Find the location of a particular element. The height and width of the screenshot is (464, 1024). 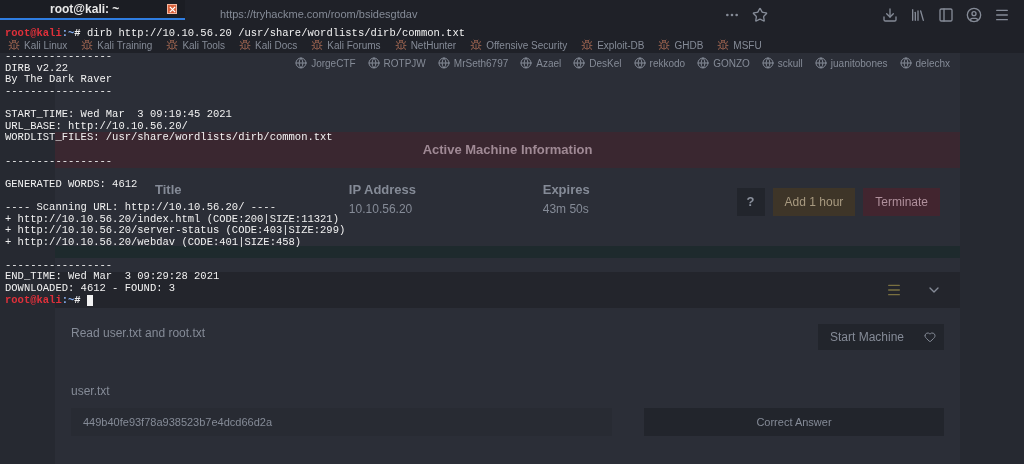

field-label: Expires is located at coordinates (566, 190).